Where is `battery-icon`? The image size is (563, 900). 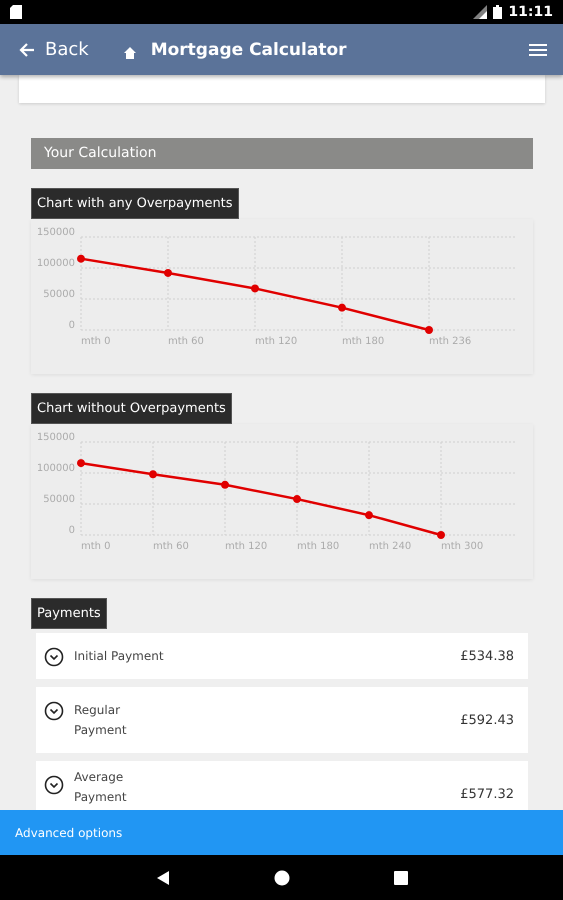
battery-icon is located at coordinates (497, 12).